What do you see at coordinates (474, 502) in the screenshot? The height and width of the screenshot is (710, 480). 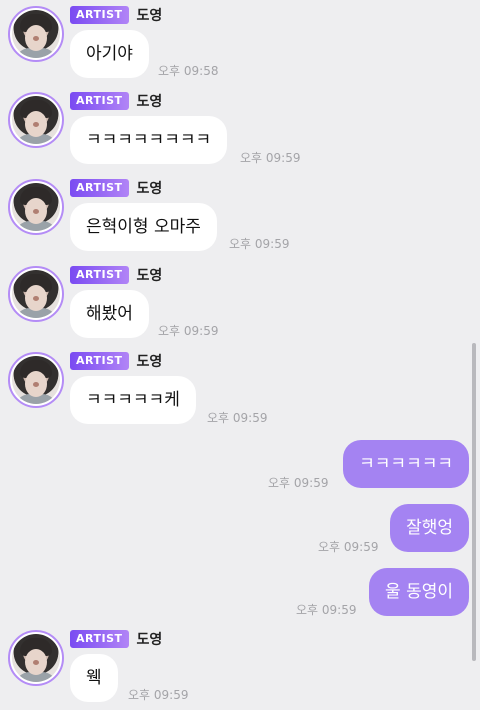 I see `scrollbar` at bounding box center [474, 502].